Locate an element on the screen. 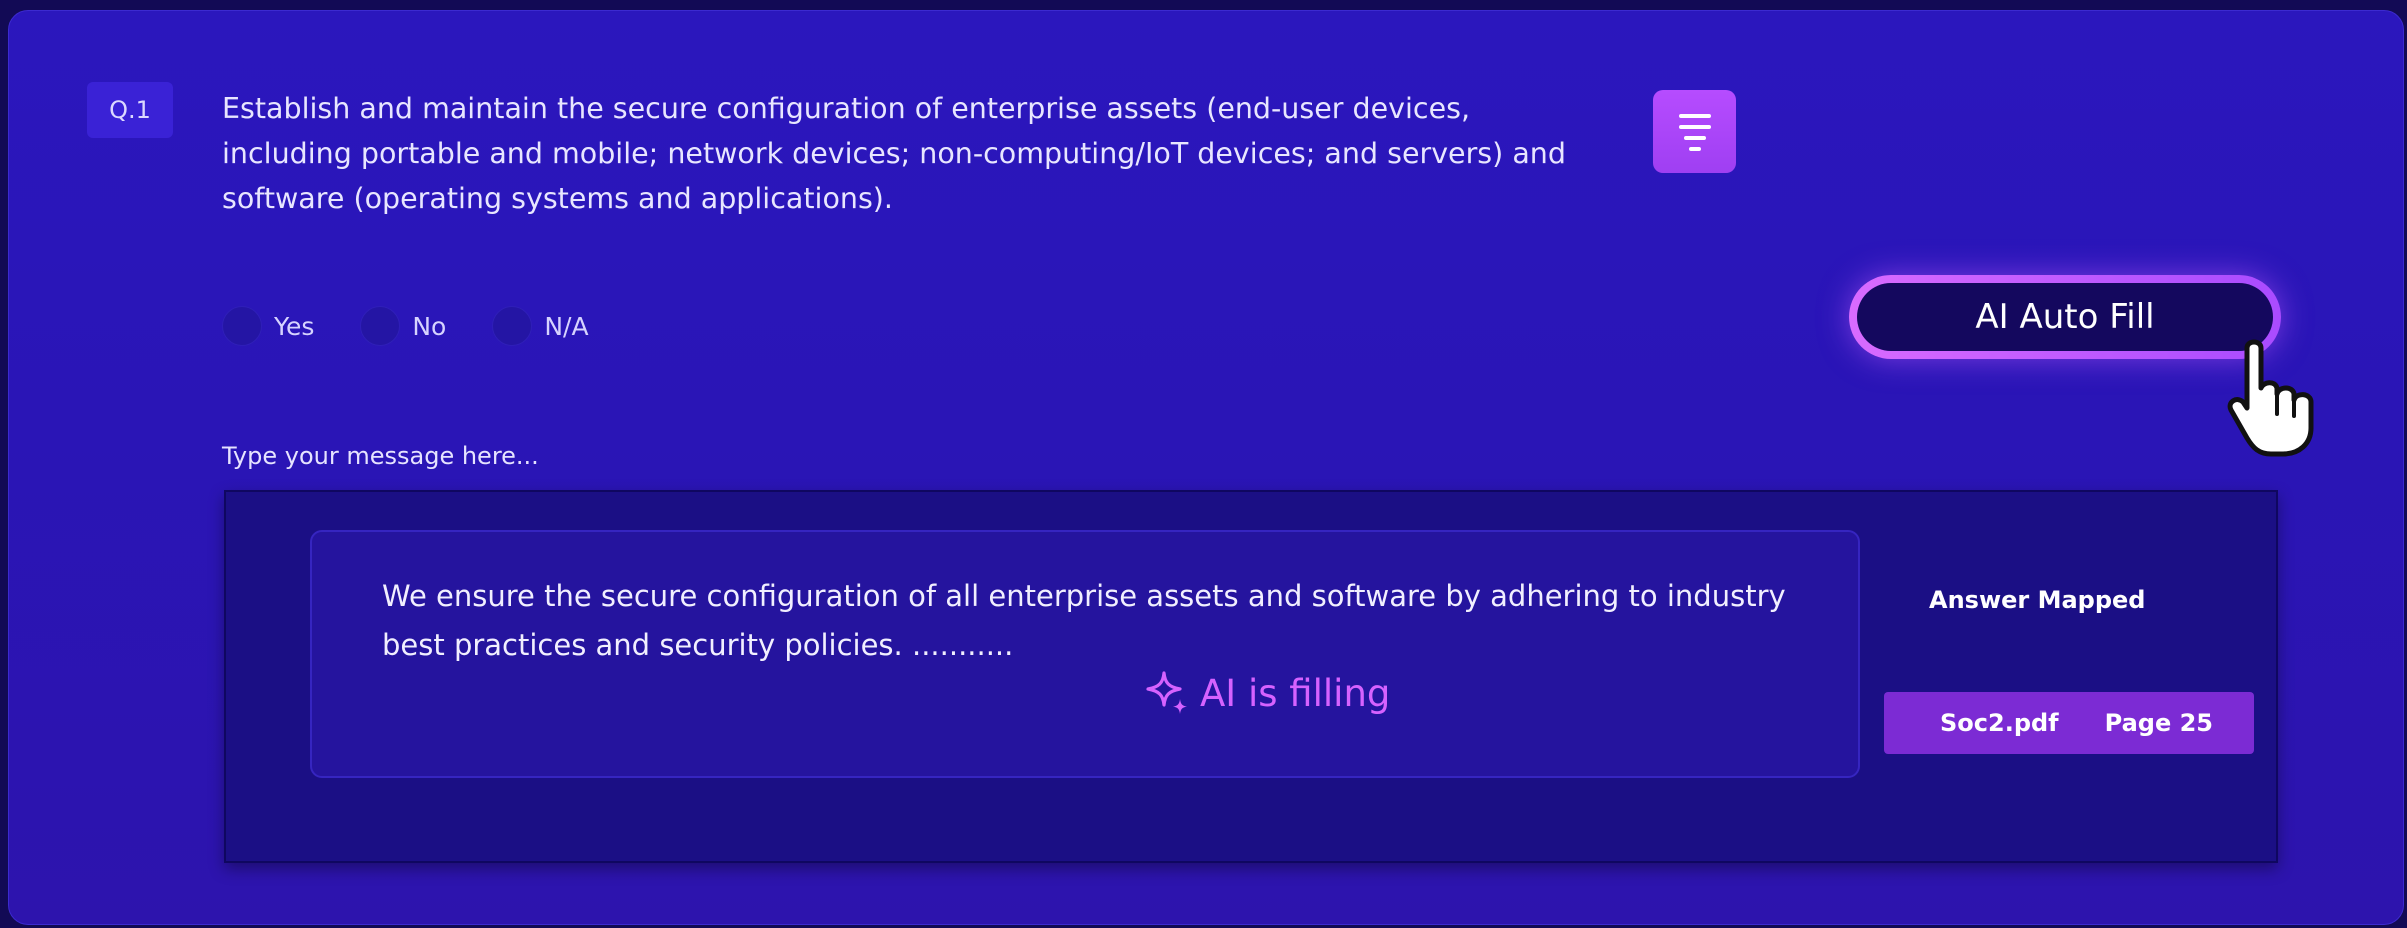 The image size is (2407, 928). ai-filling-text: AI is filling is located at coordinates (1295, 693).